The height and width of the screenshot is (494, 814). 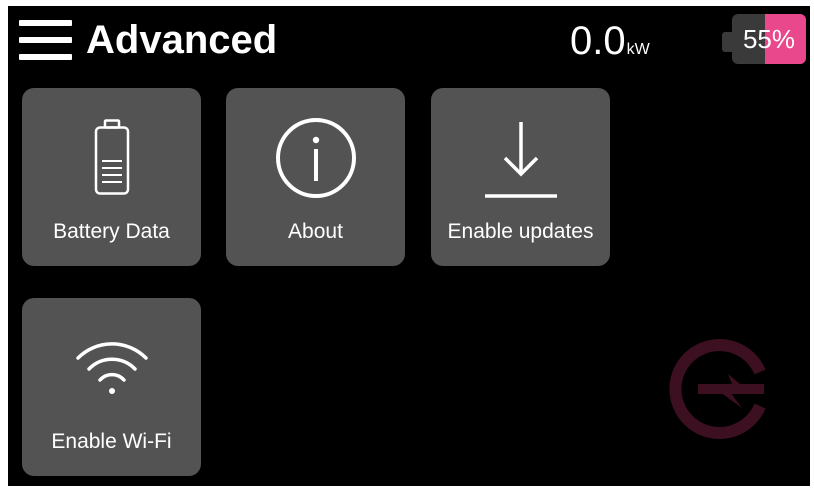 What do you see at coordinates (638, 49) in the screenshot?
I see `power-unit: kW` at bounding box center [638, 49].